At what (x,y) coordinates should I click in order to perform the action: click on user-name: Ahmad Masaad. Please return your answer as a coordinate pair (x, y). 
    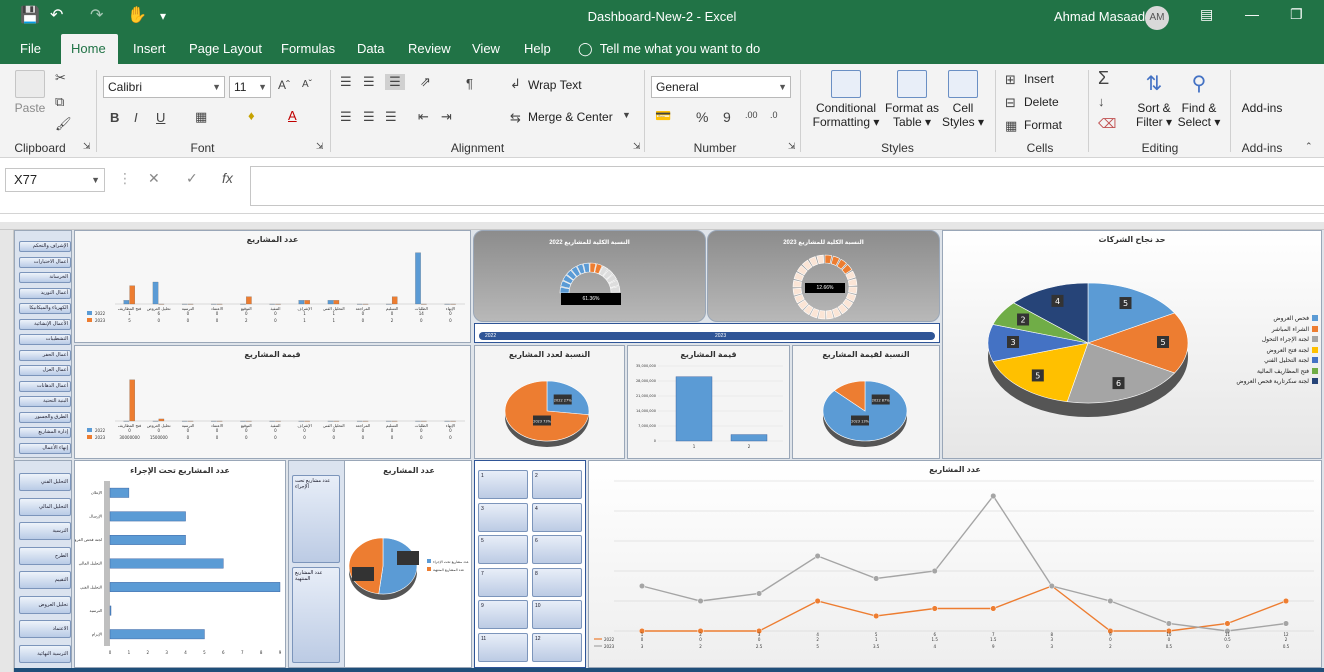
    Looking at the image, I should click on (1099, 16).